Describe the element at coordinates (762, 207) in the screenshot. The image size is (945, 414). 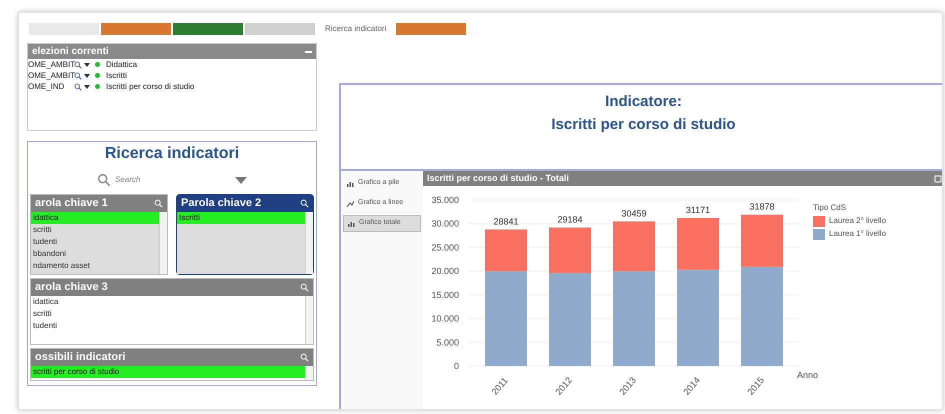
I see `value-label: 31878` at that location.